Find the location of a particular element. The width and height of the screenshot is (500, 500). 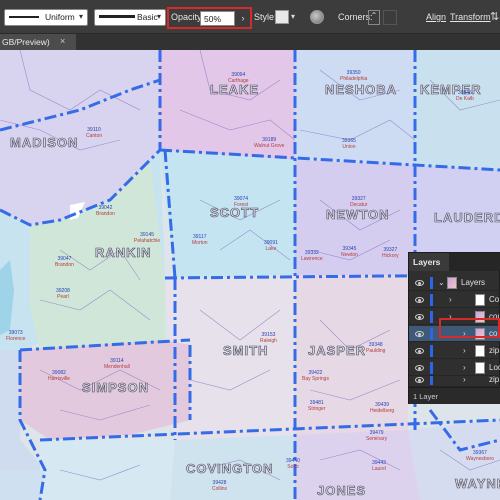

document-tab-bar: GB/Preview) × is located at coordinates (250, 42).